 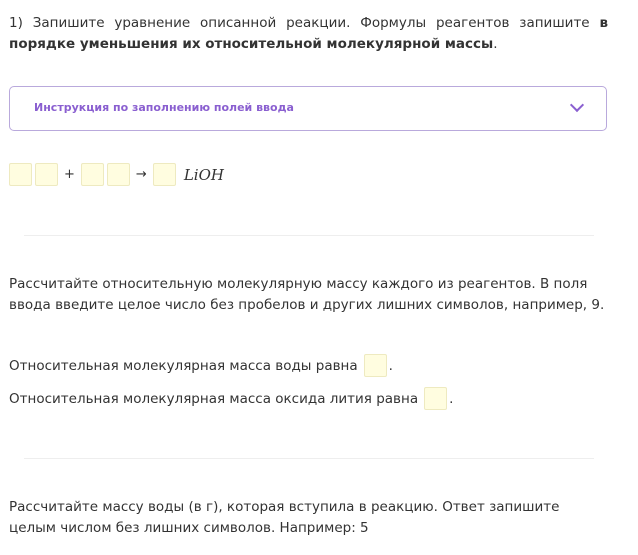 What do you see at coordinates (375, 365) in the screenshot?
I see `water-mass-input` at bounding box center [375, 365].